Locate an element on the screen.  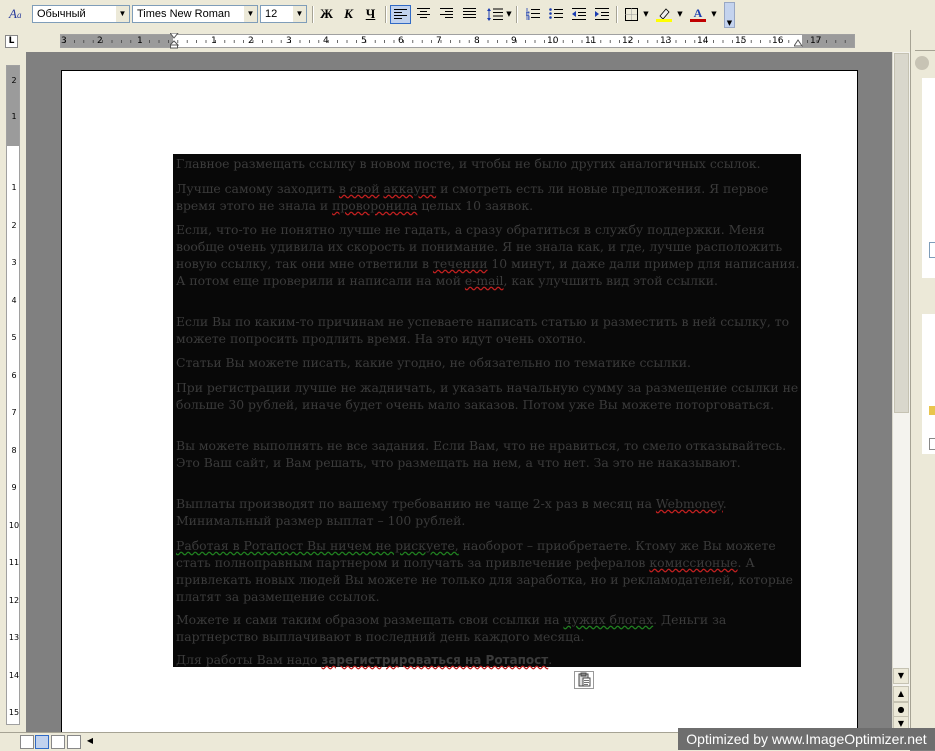
borders-icon is located at coordinates (631, 14).